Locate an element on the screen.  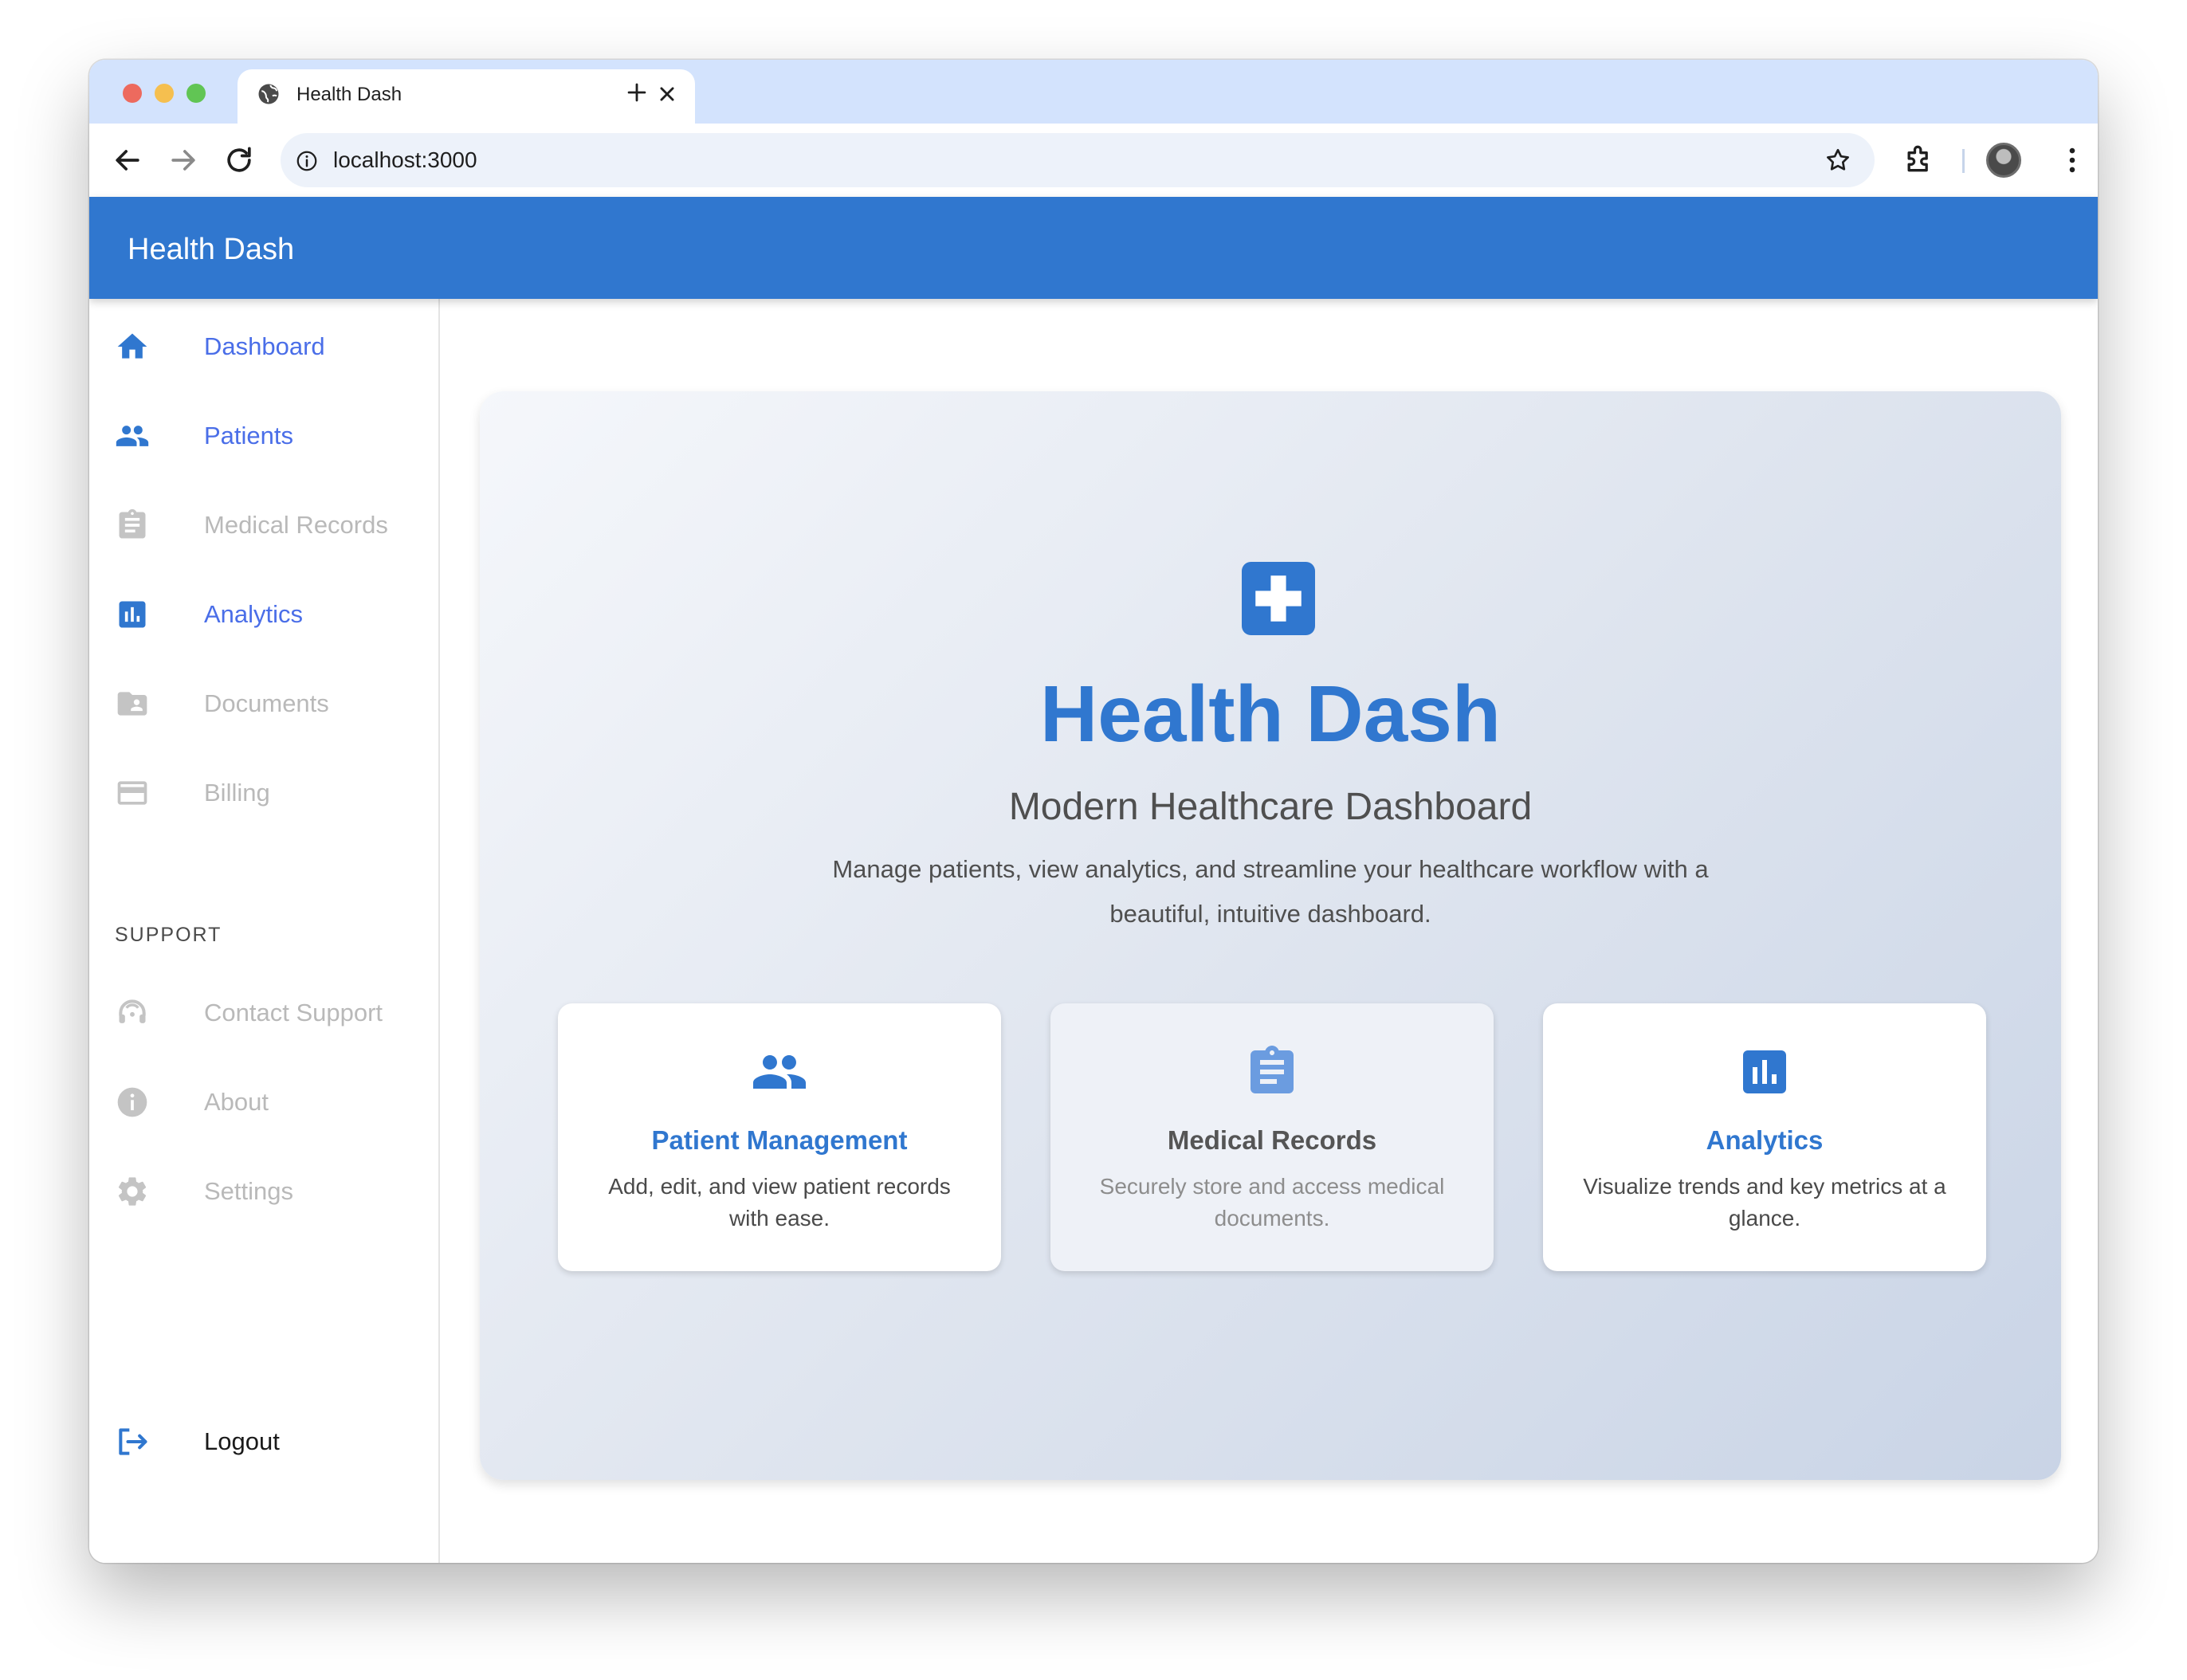
minimize-window-button is located at coordinates (165, 93).